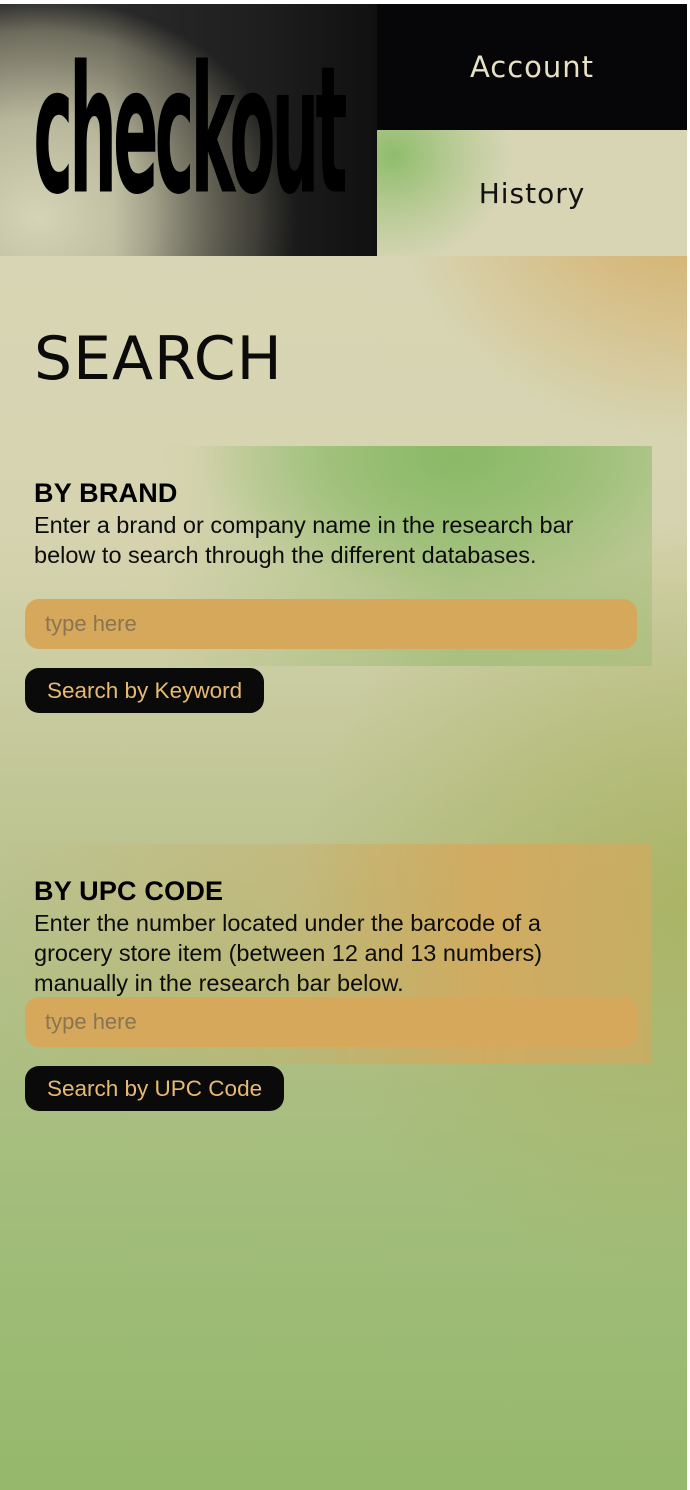 This screenshot has width=690, height=1490. What do you see at coordinates (532, 67) in the screenshot?
I see `nav-account-link: Account` at bounding box center [532, 67].